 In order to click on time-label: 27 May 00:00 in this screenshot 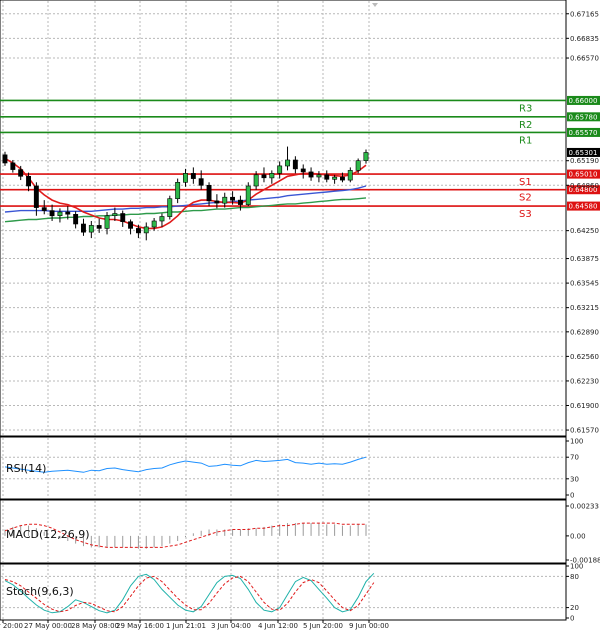, I will do `click(48, 626)`.